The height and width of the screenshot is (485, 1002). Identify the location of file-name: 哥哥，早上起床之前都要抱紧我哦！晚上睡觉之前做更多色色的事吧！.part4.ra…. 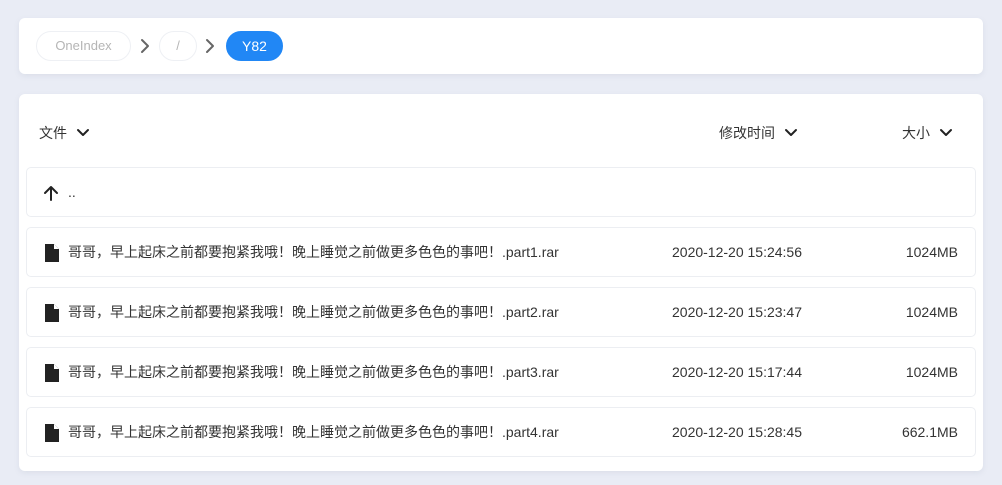
(313, 432).